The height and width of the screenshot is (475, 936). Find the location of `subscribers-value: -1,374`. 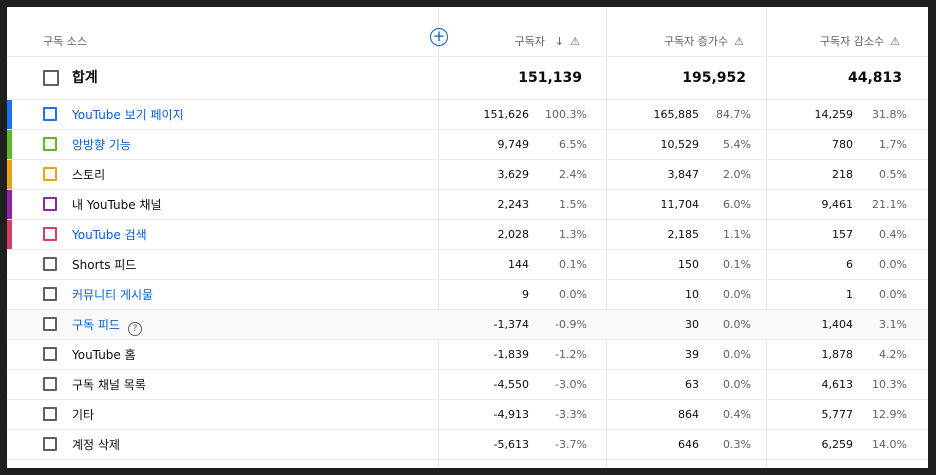

subscribers-value: -1,374 is located at coordinates (511, 324).